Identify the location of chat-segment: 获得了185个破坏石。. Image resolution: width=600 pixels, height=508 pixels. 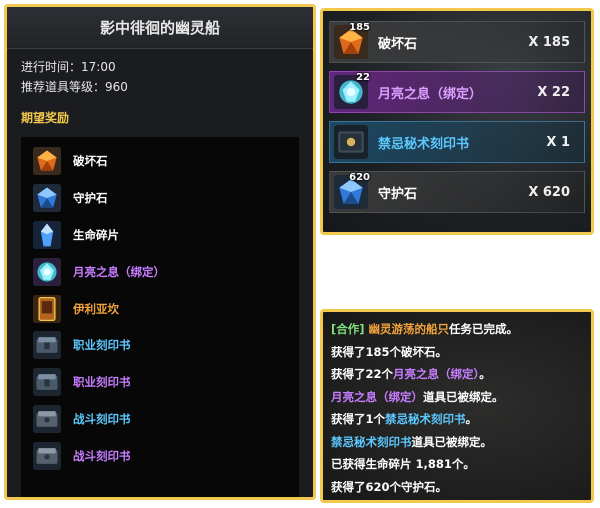
(389, 351).